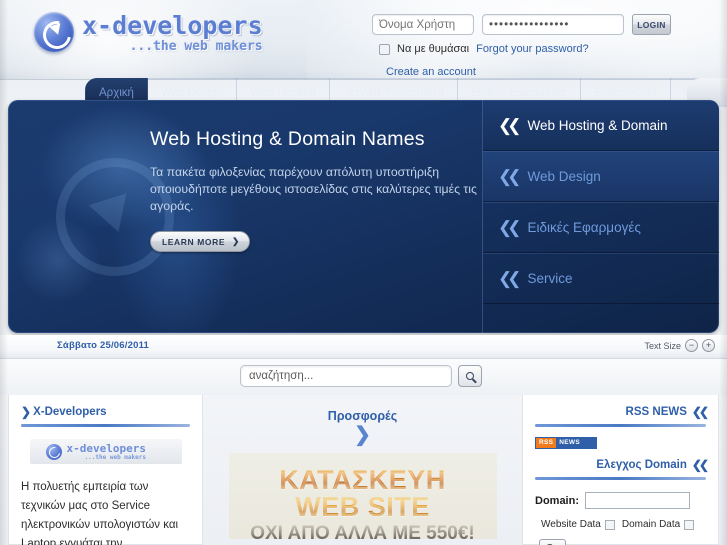 The image size is (727, 545). I want to click on domain-data-label: Domain Data, so click(651, 524).